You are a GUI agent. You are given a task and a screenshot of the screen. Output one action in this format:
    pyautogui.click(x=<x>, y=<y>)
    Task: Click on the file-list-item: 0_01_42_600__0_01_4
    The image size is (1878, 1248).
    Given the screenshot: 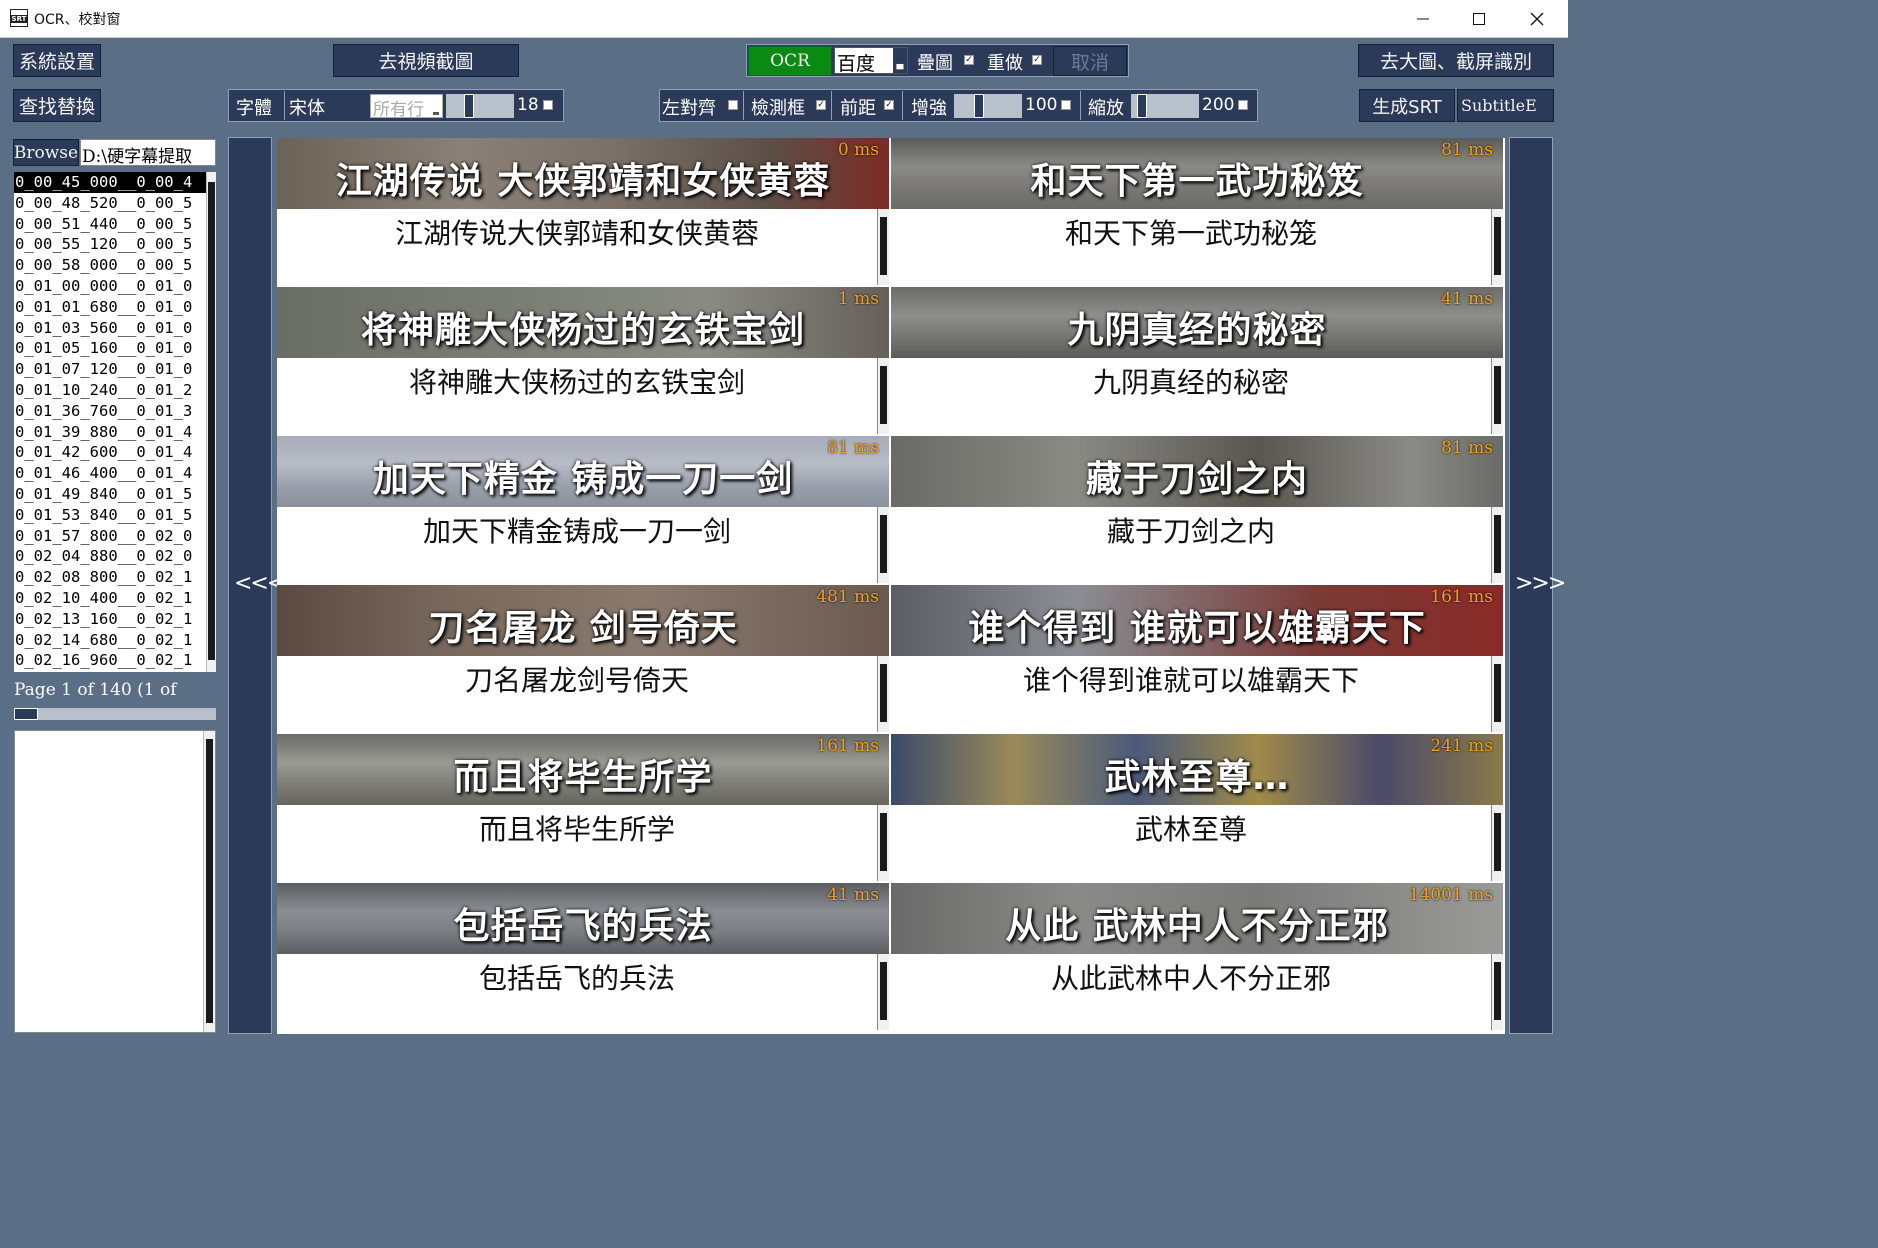 What is the action you would take?
    pyautogui.click(x=115, y=452)
    